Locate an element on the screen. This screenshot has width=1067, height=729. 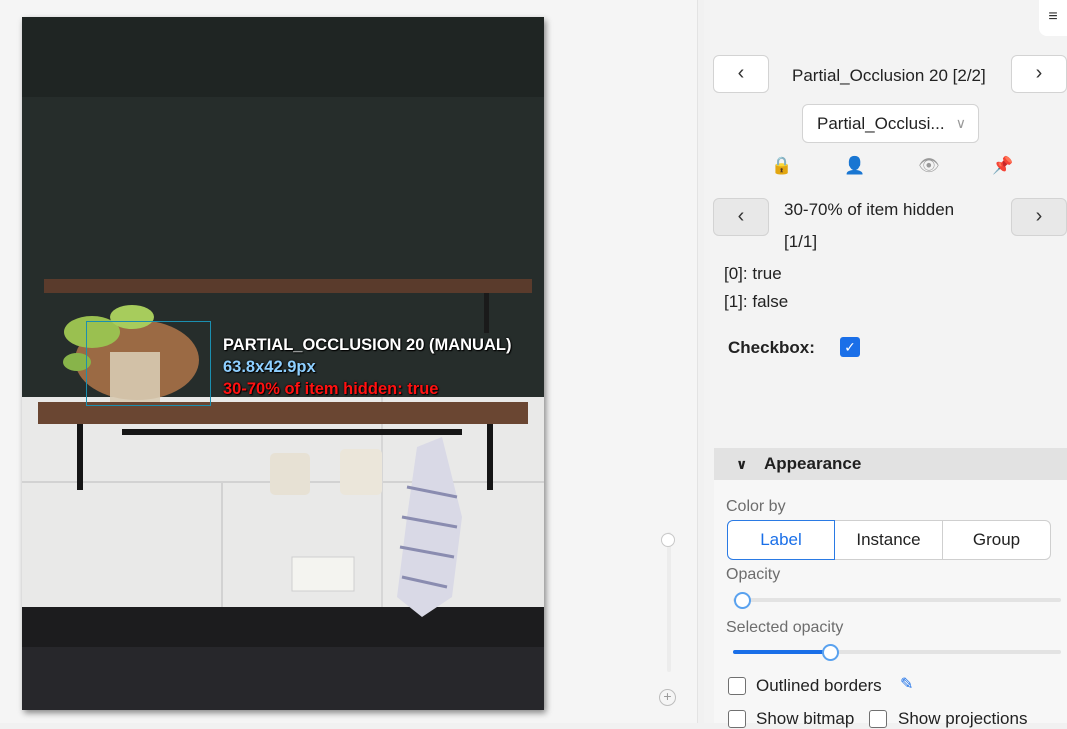
opacity-slider-handle is located at coordinates (742, 600).